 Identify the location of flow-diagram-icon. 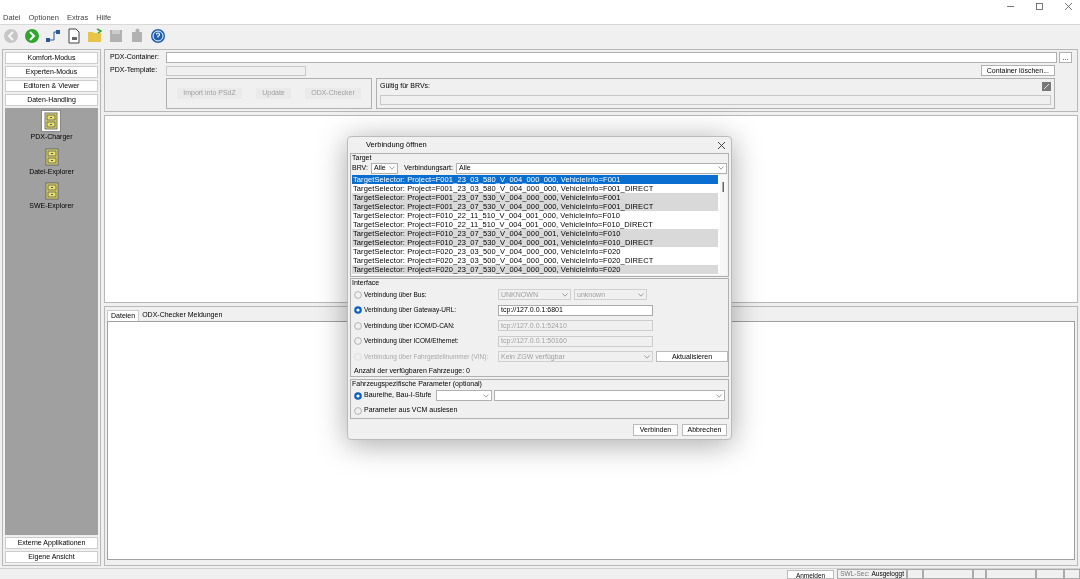
(53, 36).